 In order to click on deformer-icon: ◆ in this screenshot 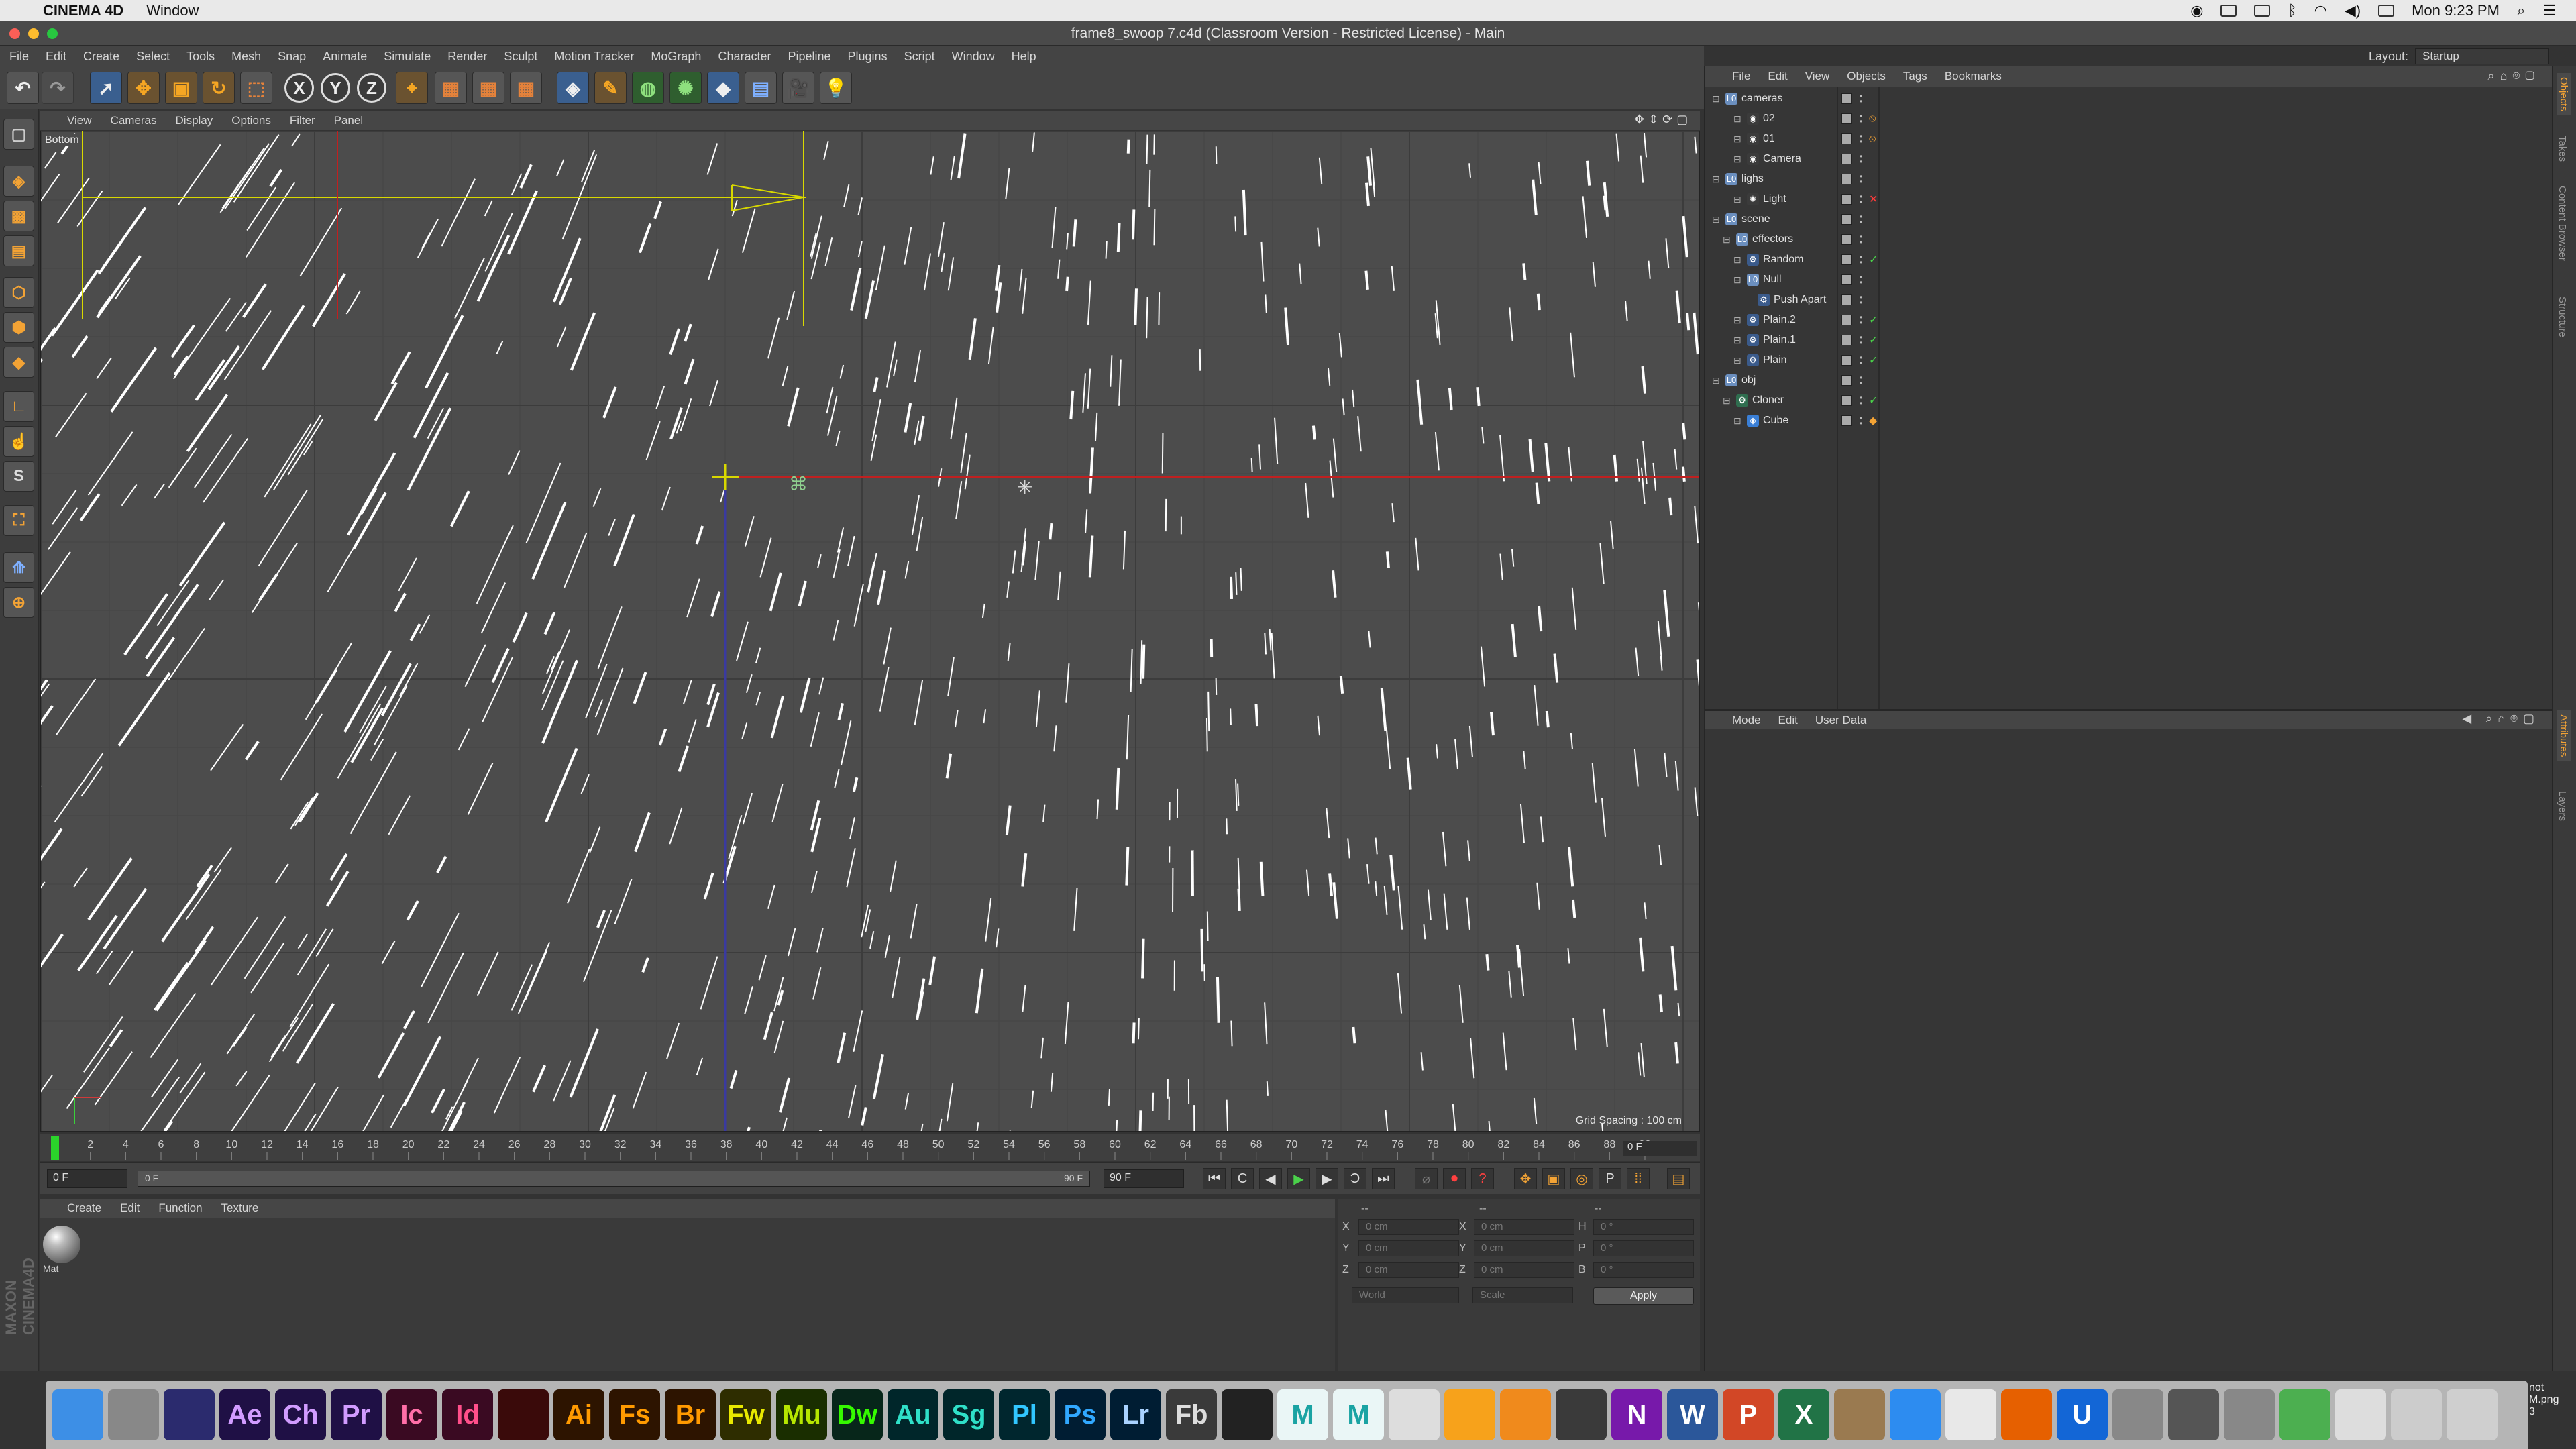, I will do `click(723, 88)`.